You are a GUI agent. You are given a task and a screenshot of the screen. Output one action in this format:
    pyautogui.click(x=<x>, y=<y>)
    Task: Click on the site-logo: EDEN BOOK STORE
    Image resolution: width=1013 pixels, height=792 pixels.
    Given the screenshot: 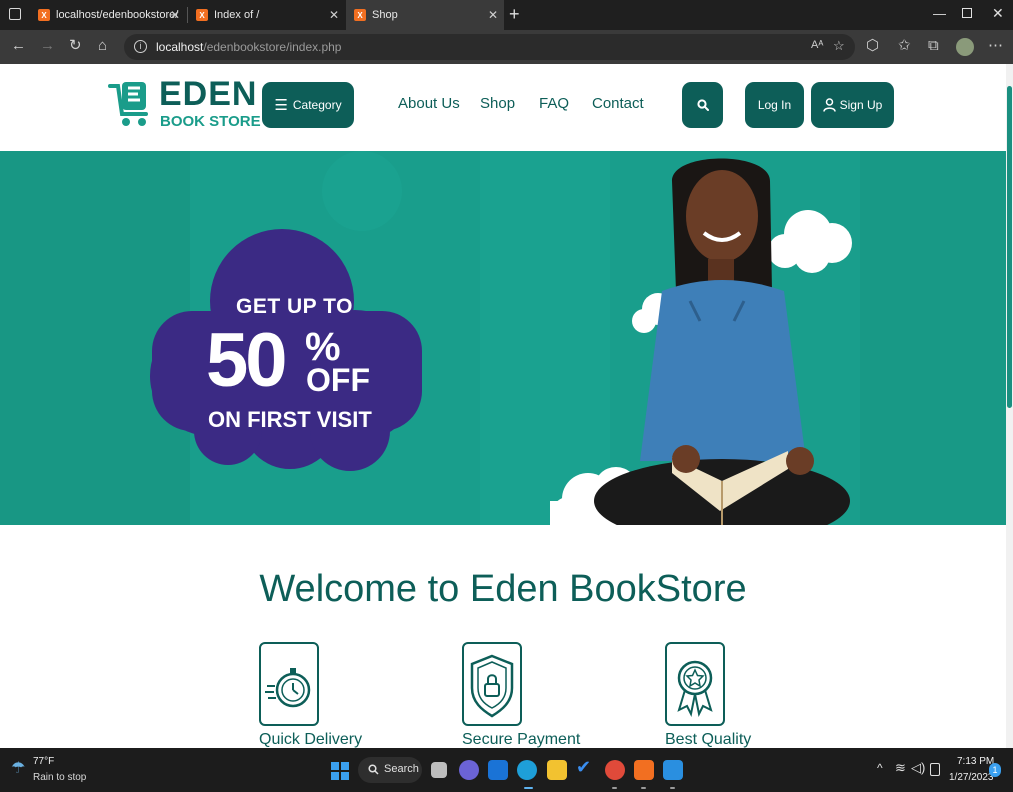 What is the action you would take?
    pyautogui.click(x=183, y=105)
    